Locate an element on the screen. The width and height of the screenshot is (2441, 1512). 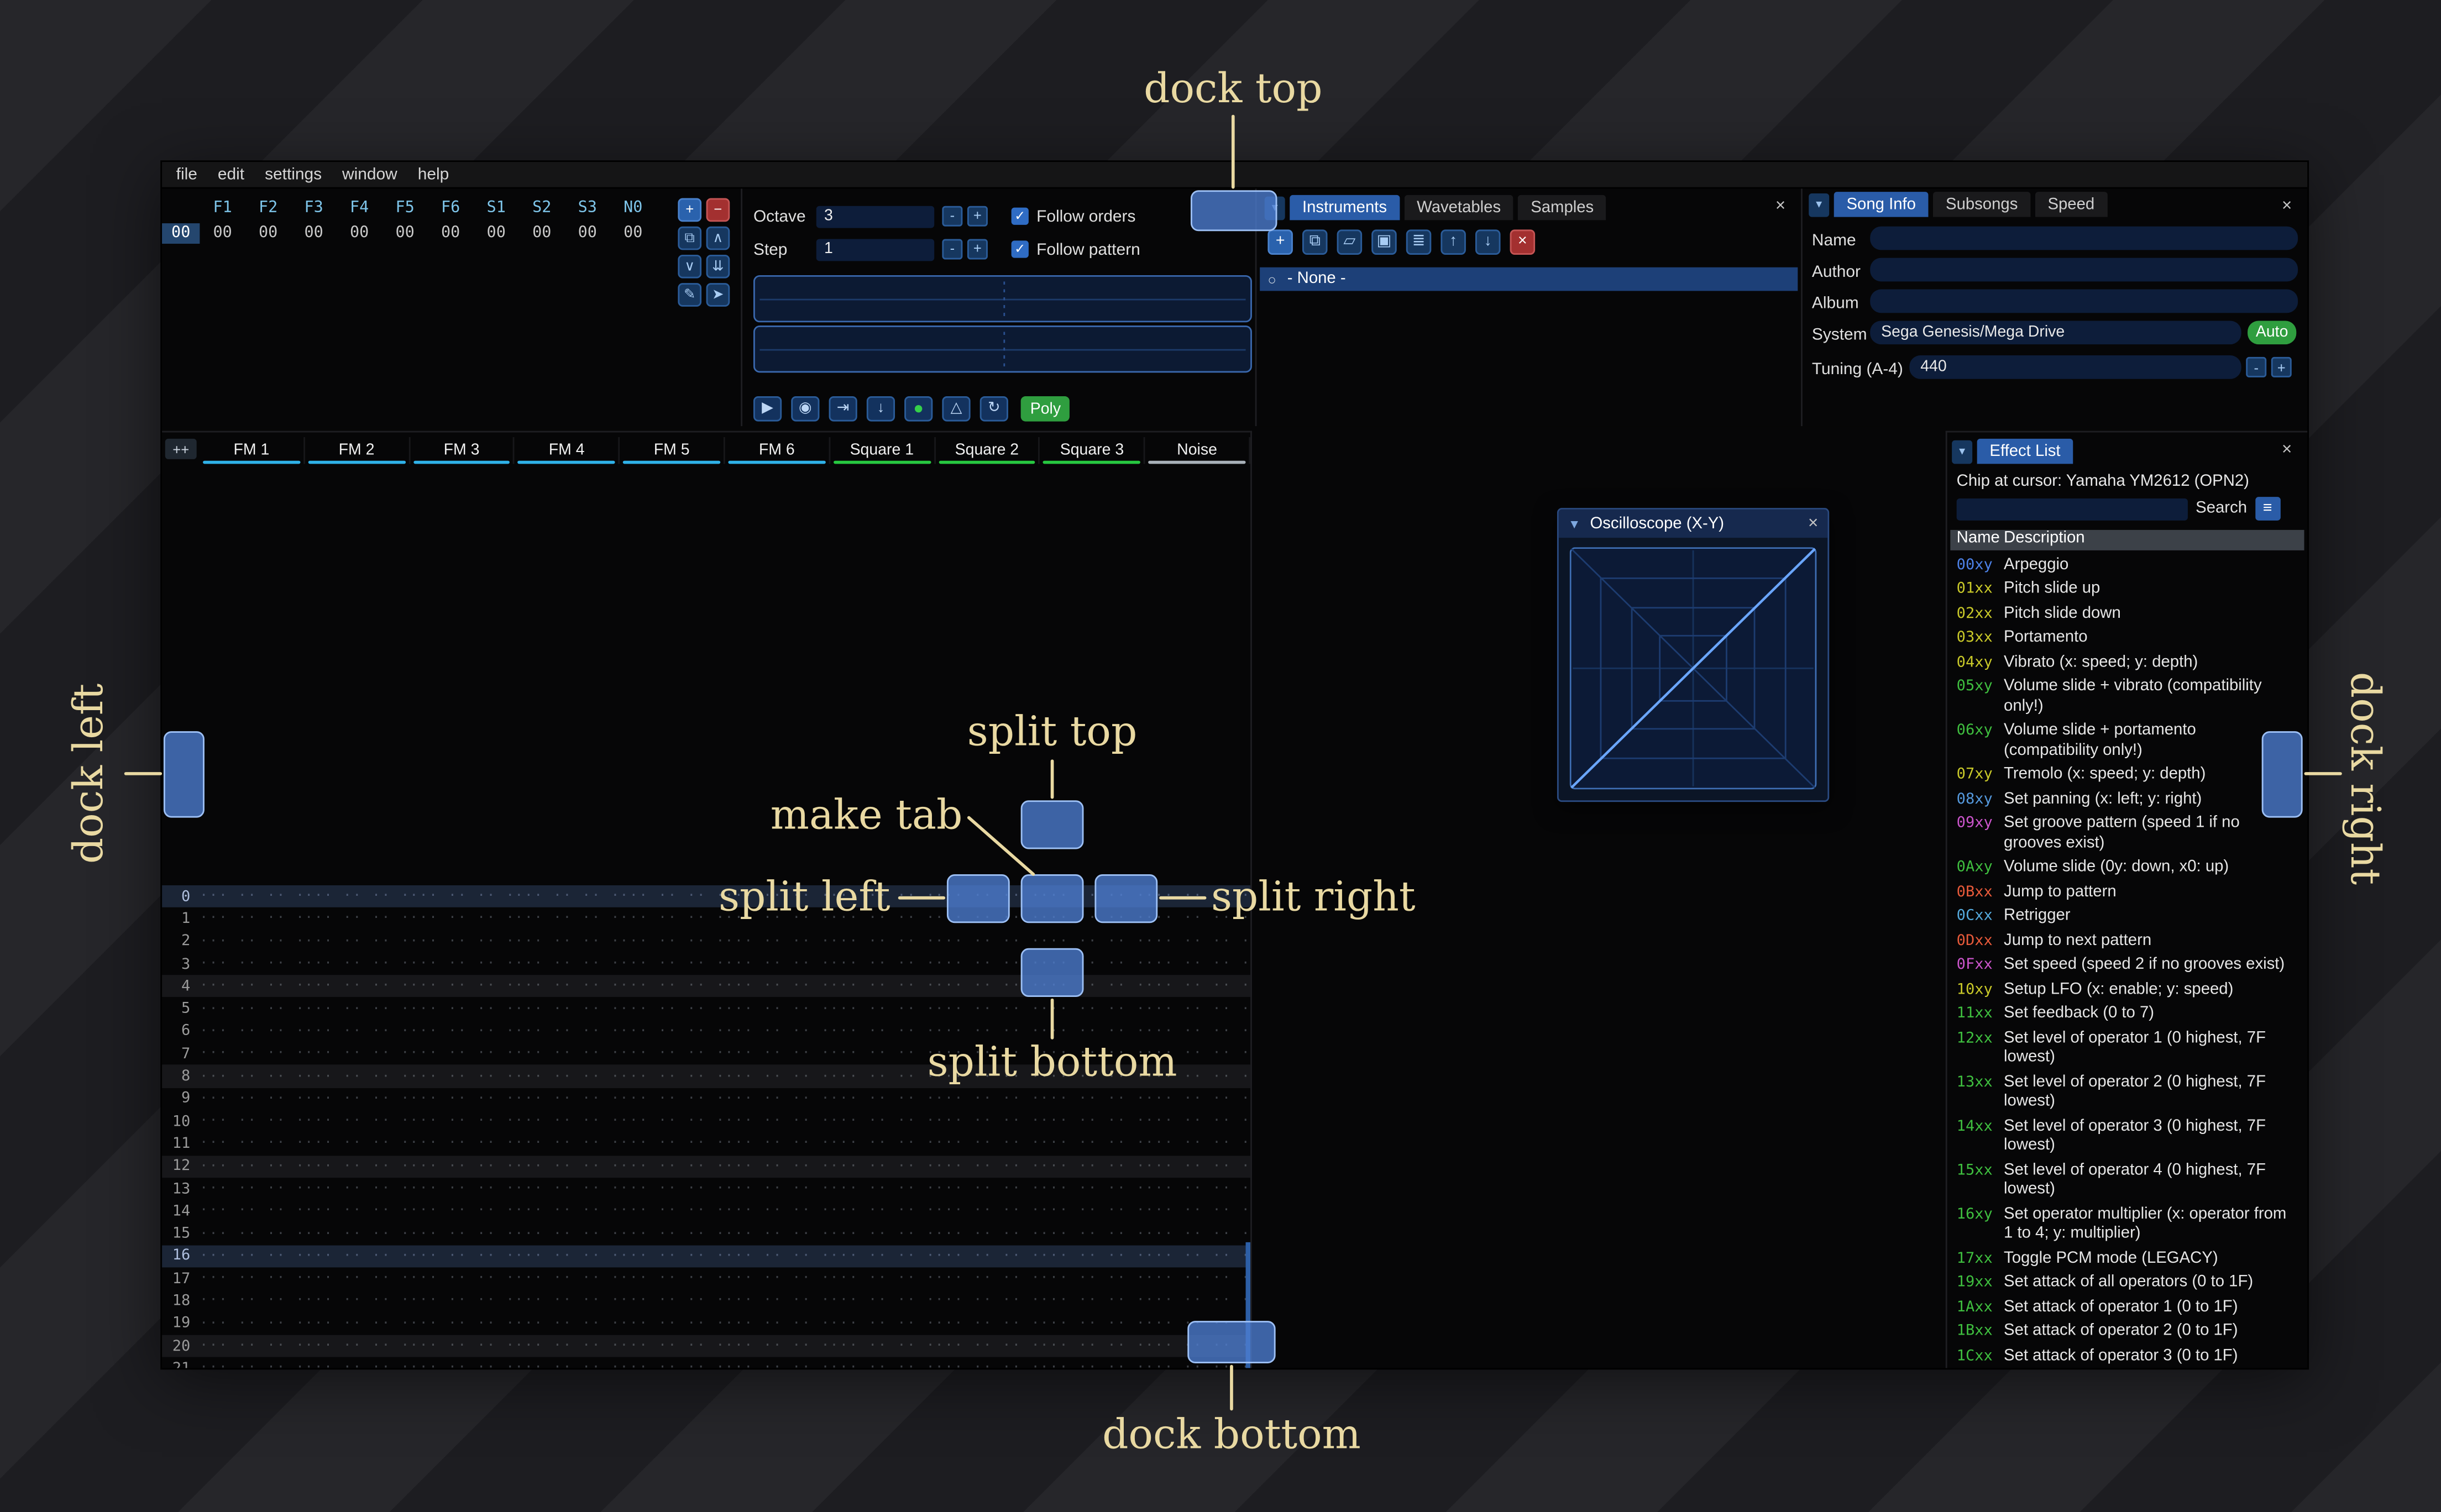
channel-header: FM 4 is located at coordinates (567, 450).